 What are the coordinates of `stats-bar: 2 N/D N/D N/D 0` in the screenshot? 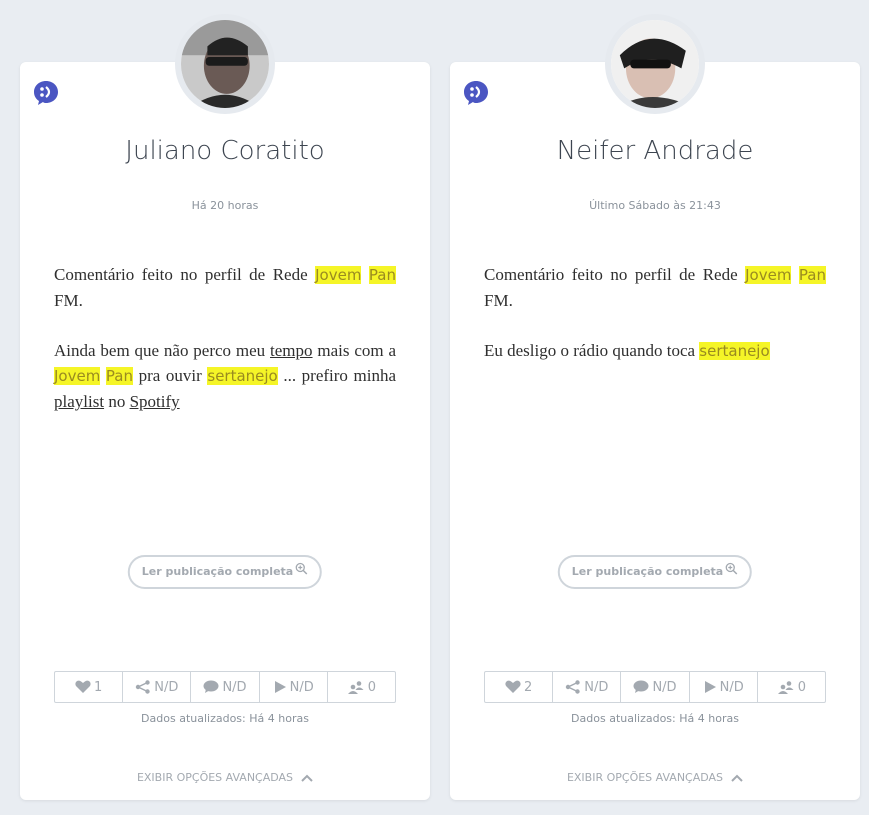 It's located at (655, 687).